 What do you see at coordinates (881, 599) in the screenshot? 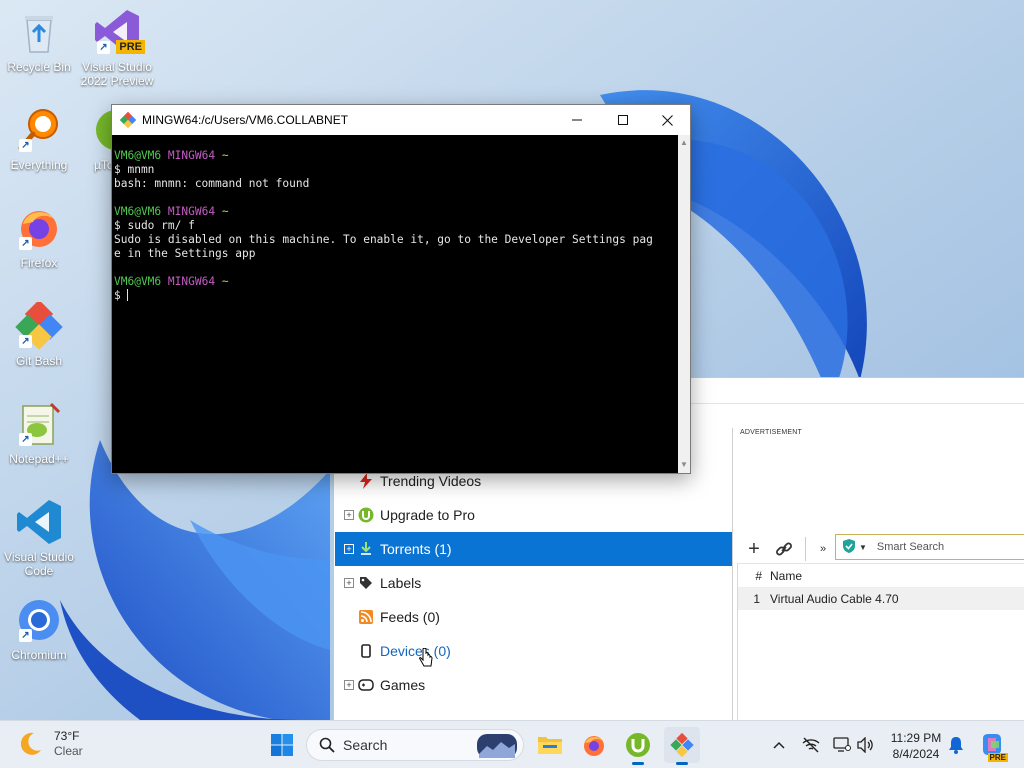
I see `table-row: 1 Virtual Audio Cable 4.70` at bounding box center [881, 599].